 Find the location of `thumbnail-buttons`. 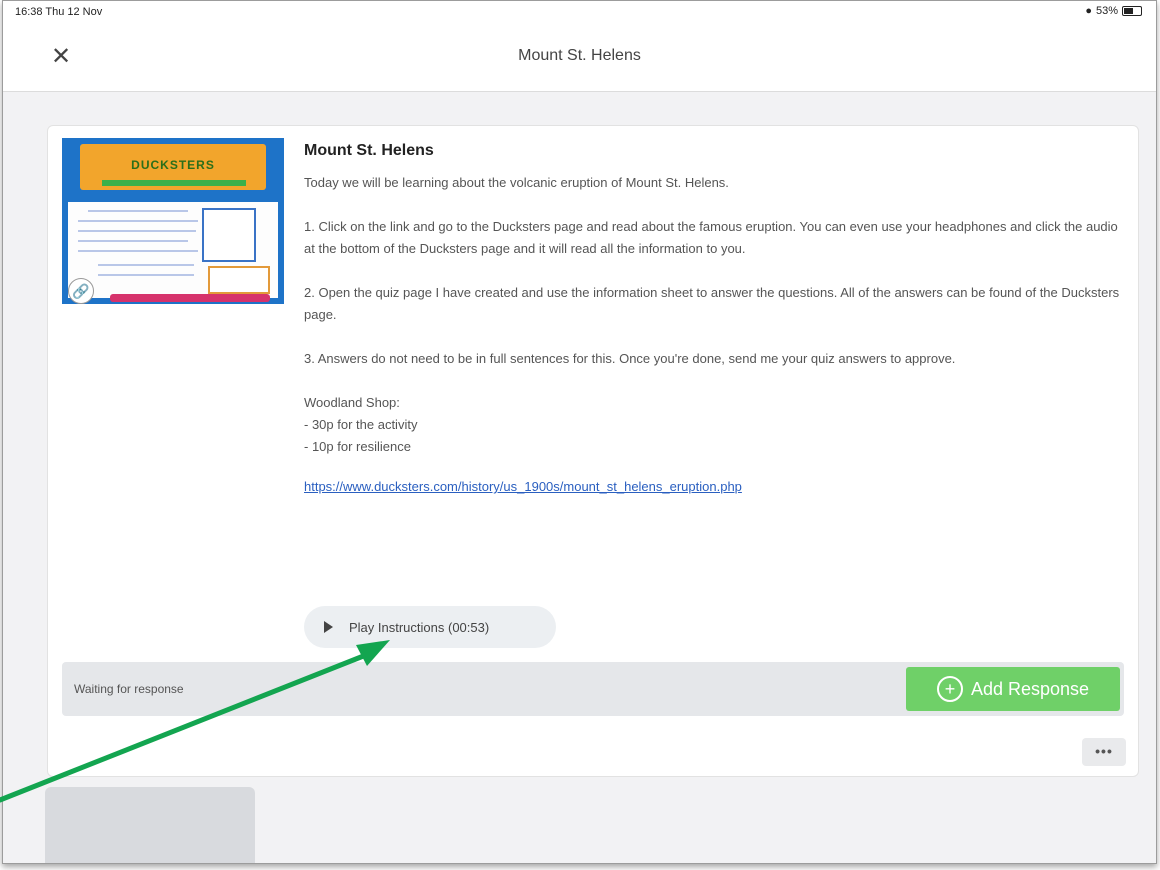

thumbnail-buttons is located at coordinates (190, 298).